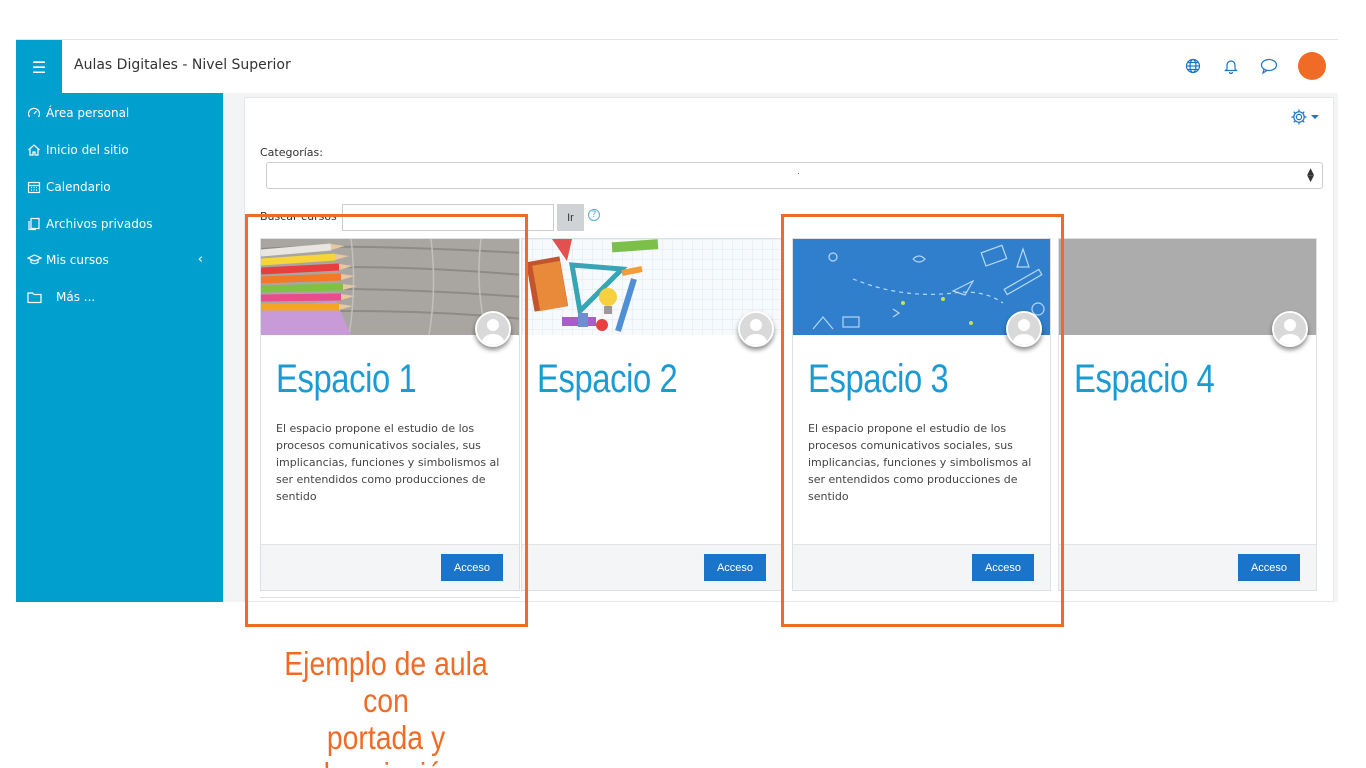 The width and height of the screenshot is (1366, 768). What do you see at coordinates (99, 224) in the screenshot?
I see `sidebar-item-label: Archivos privados` at bounding box center [99, 224].